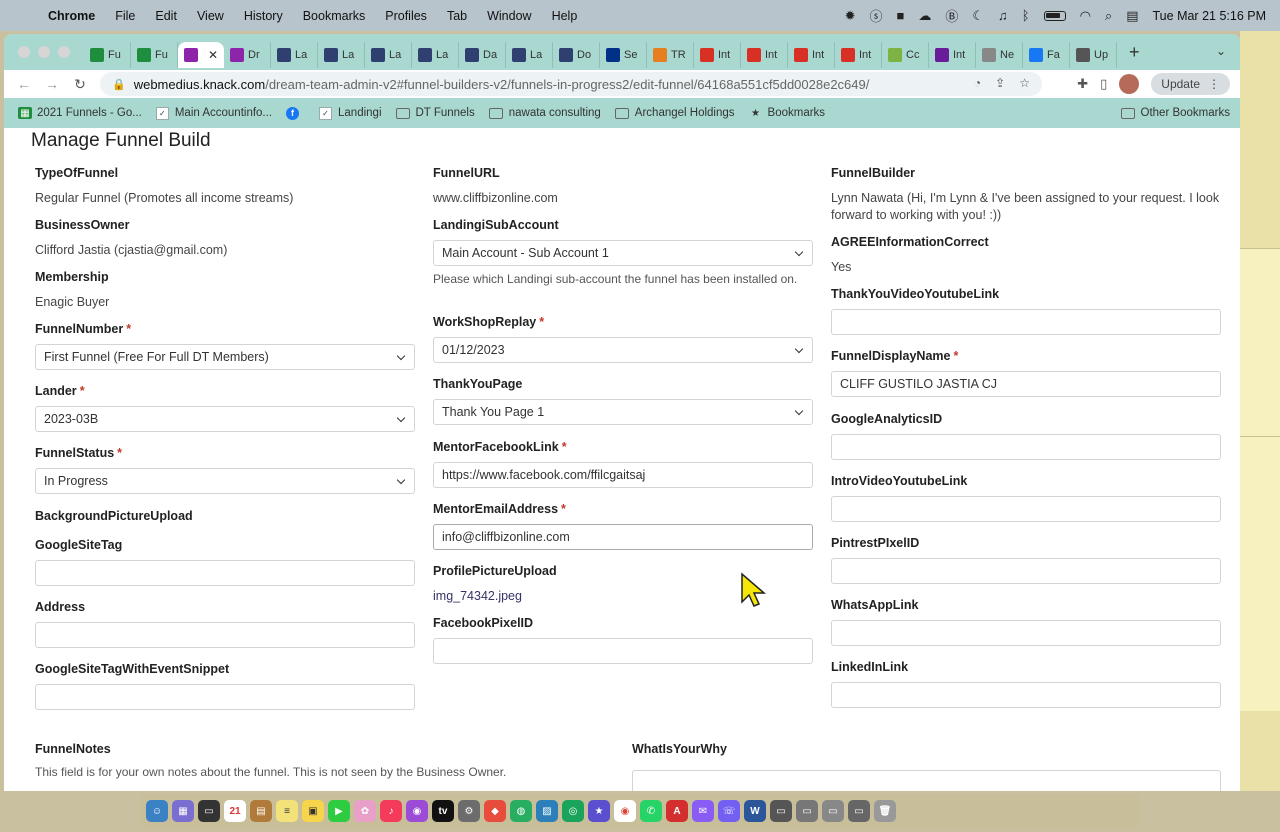 Image resolution: width=1280 pixels, height=832 pixels. Describe the element at coordinates (885, 811) in the screenshot. I see `trash-icon: 🗑` at that location.